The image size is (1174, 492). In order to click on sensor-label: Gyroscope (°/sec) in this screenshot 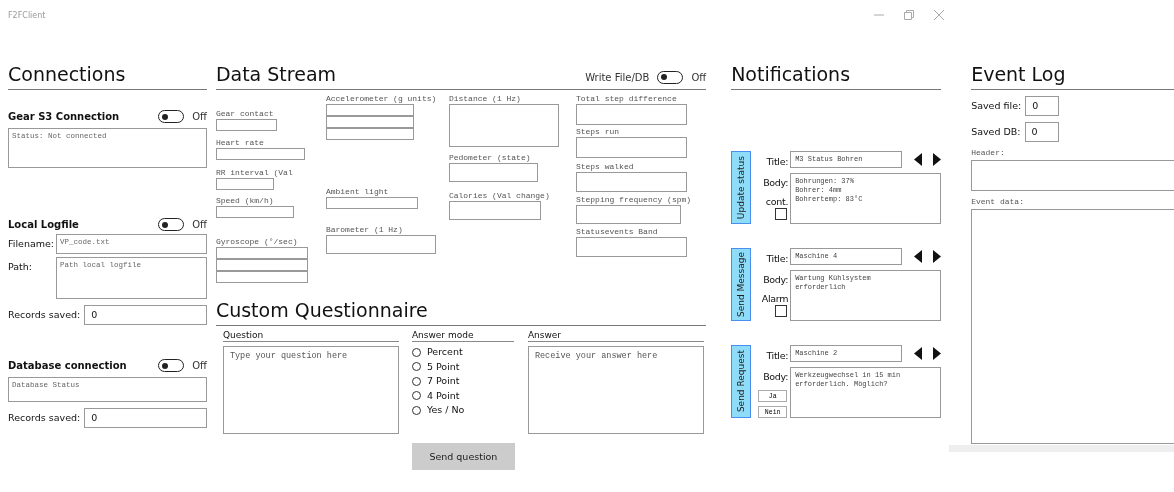, I will do `click(256, 241)`.